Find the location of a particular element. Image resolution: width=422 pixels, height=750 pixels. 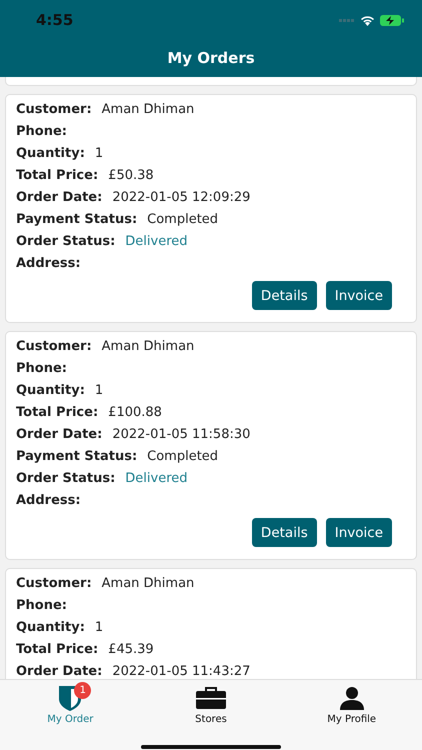

field-value: £100.88 is located at coordinates (135, 412).